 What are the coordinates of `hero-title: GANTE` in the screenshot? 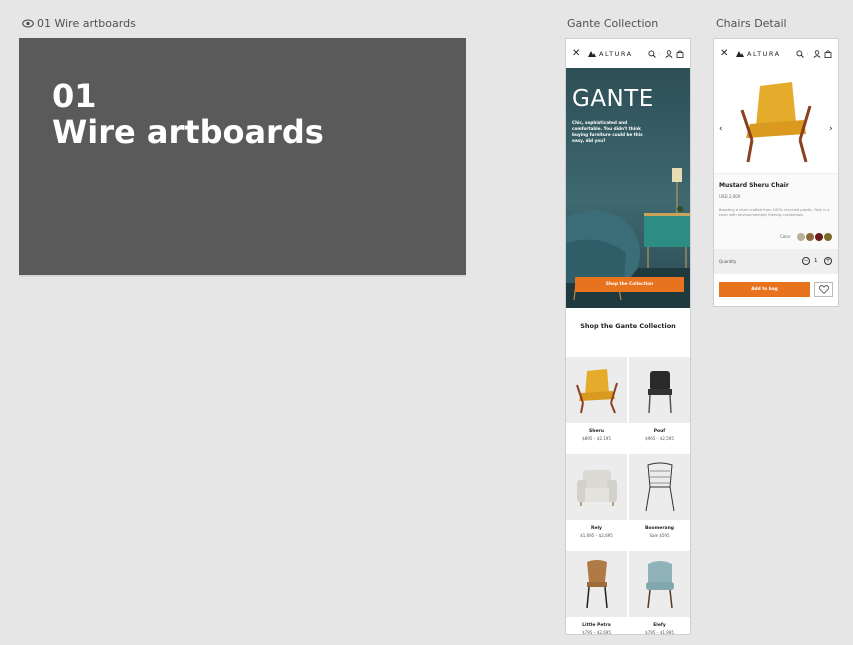 It's located at (613, 99).